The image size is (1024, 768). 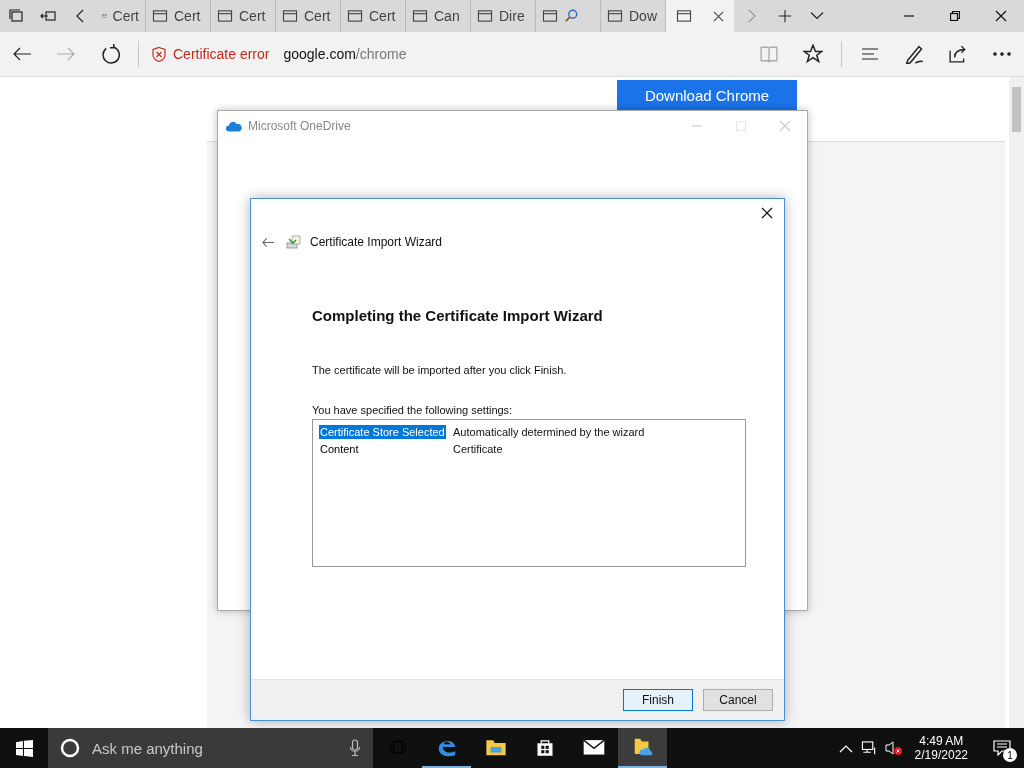 I want to click on windows-icon, so click(x=24, y=748).